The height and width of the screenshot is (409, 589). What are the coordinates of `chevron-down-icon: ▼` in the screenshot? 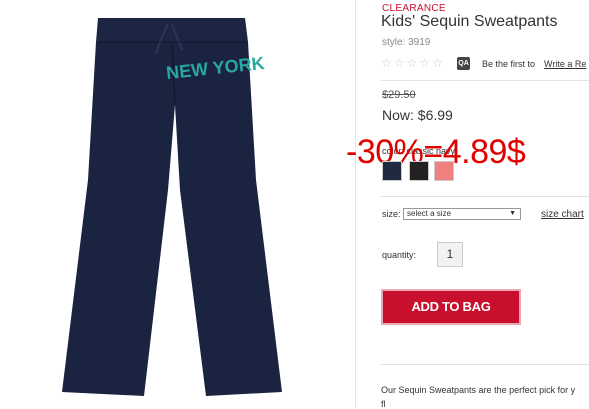 It's located at (512, 213).